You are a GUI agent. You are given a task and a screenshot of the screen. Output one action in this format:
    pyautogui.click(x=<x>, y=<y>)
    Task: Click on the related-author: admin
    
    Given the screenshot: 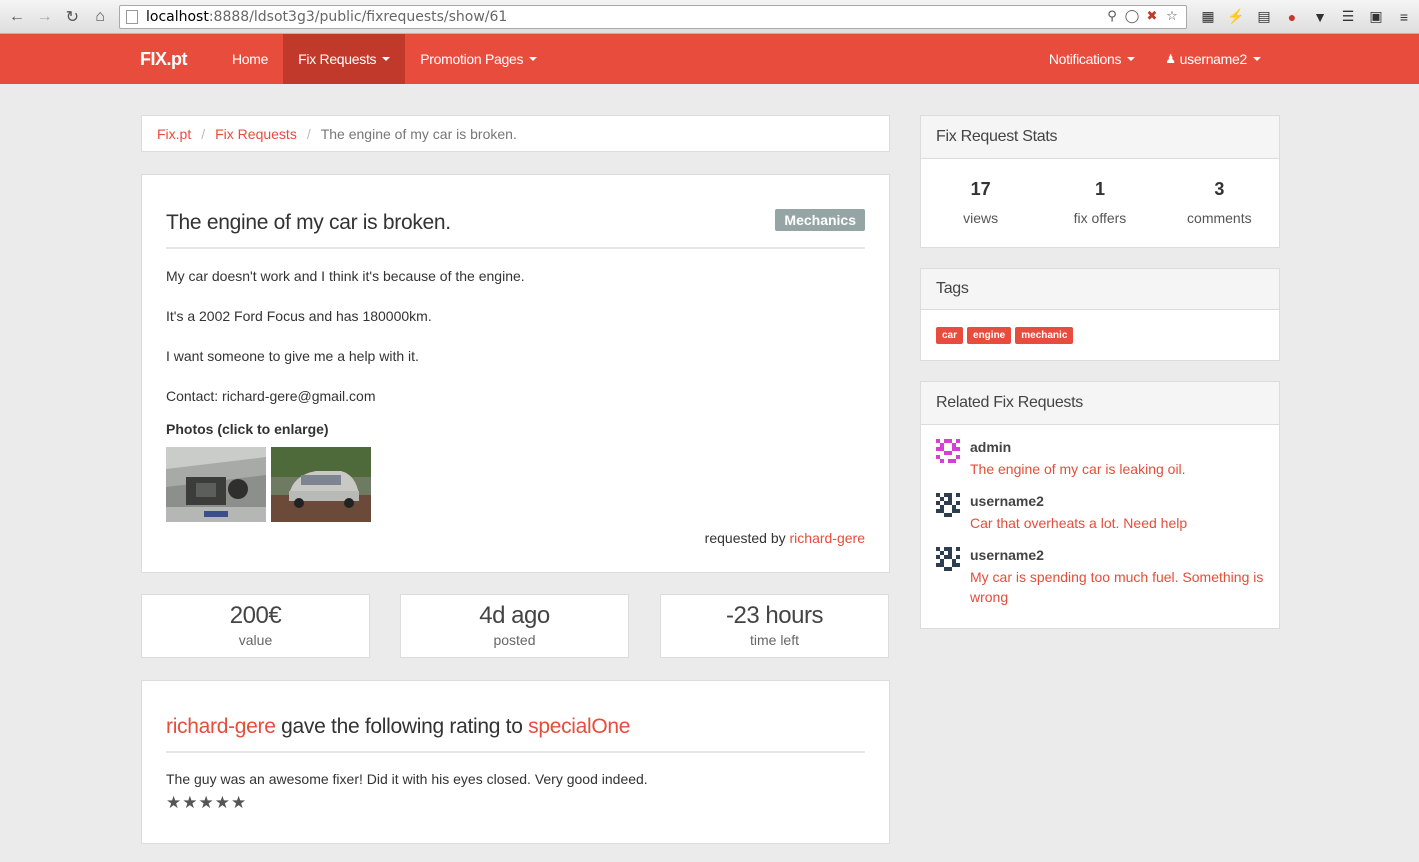 What is the action you would take?
    pyautogui.click(x=991, y=447)
    